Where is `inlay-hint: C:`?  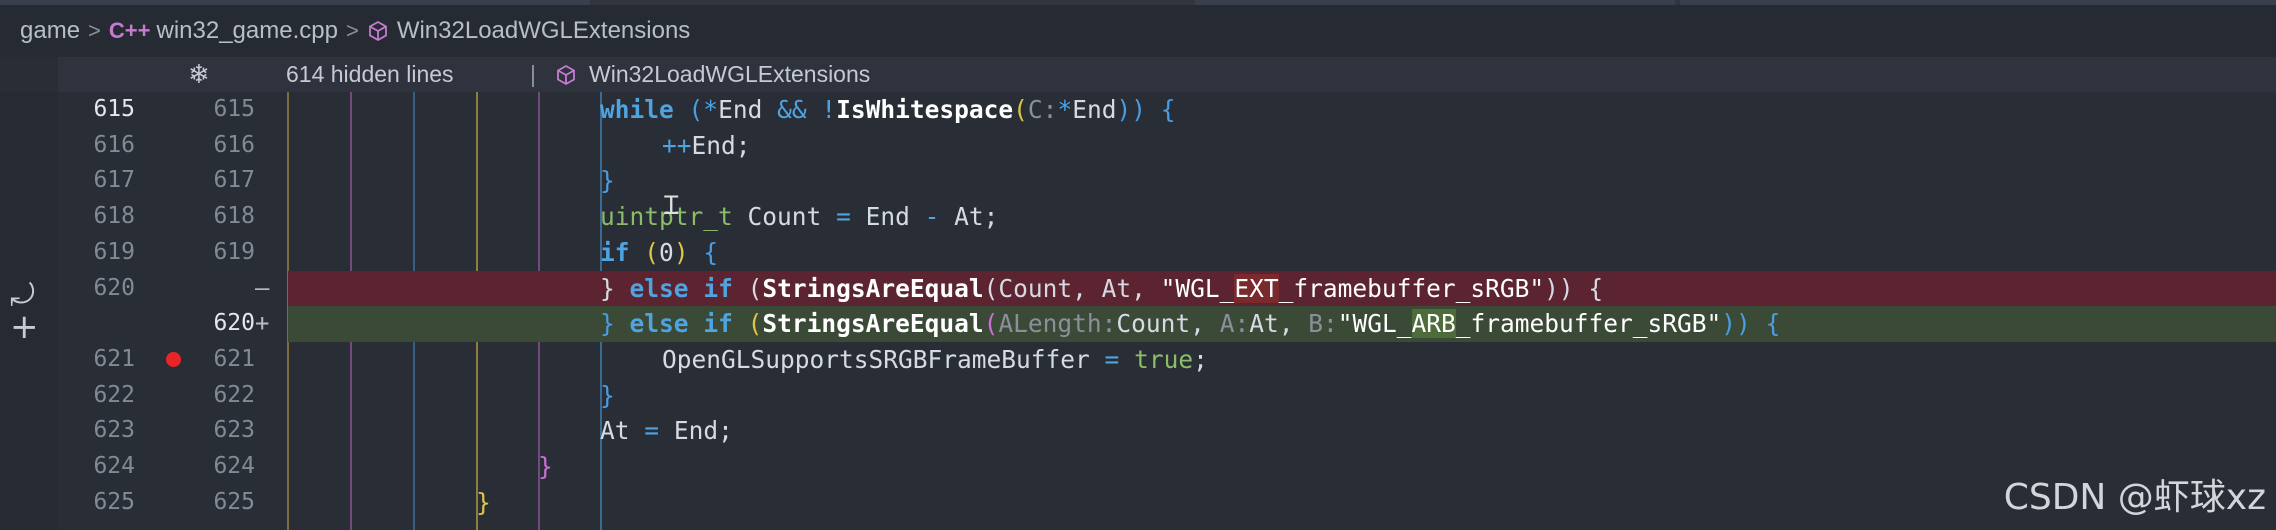
inlay-hint: C: is located at coordinates (1042, 109).